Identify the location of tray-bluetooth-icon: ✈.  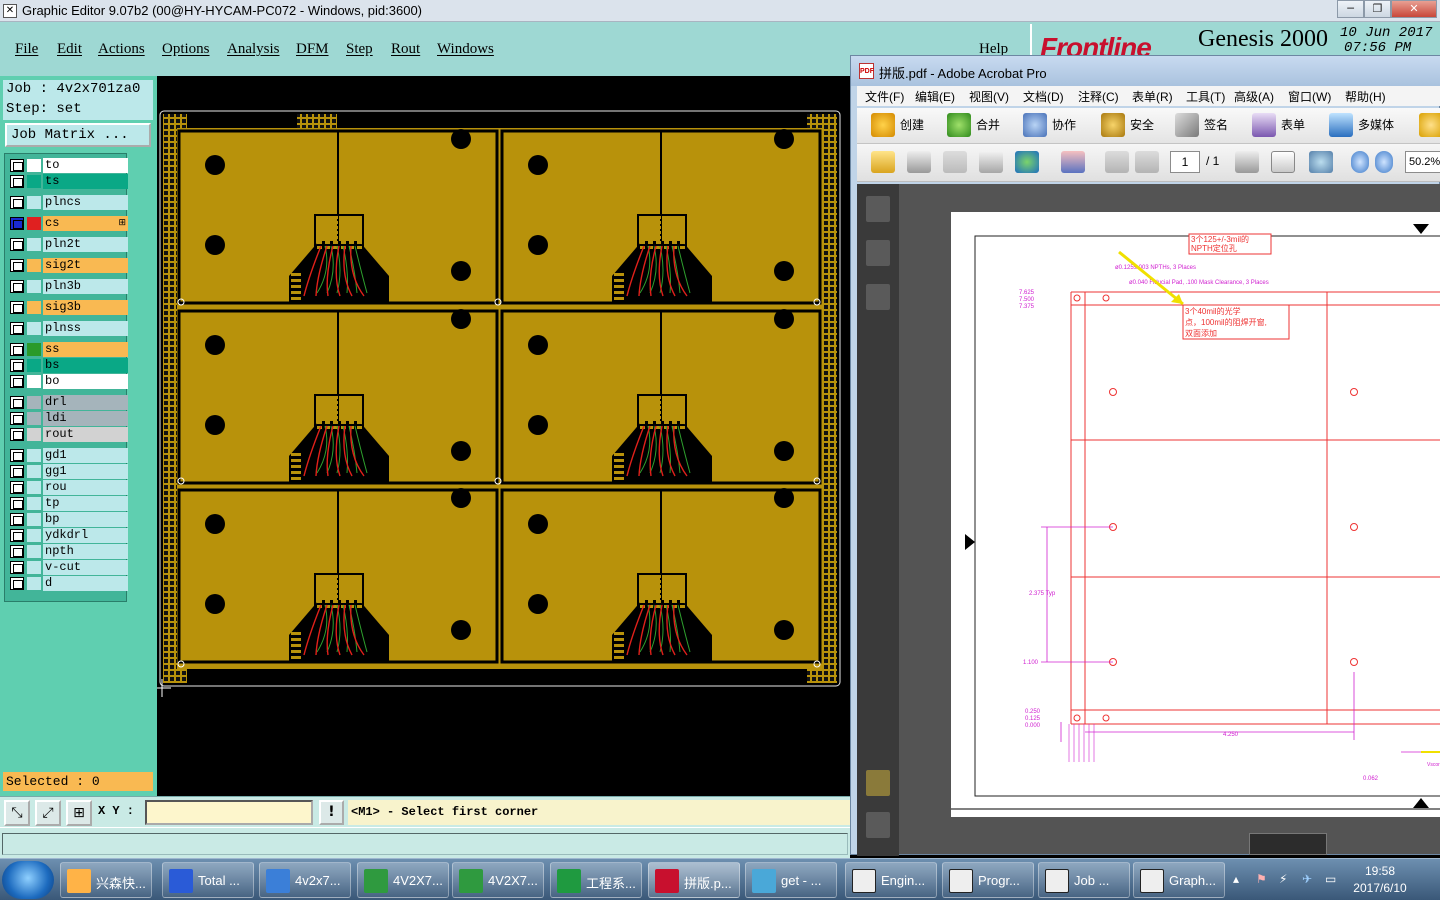
(1307, 879).